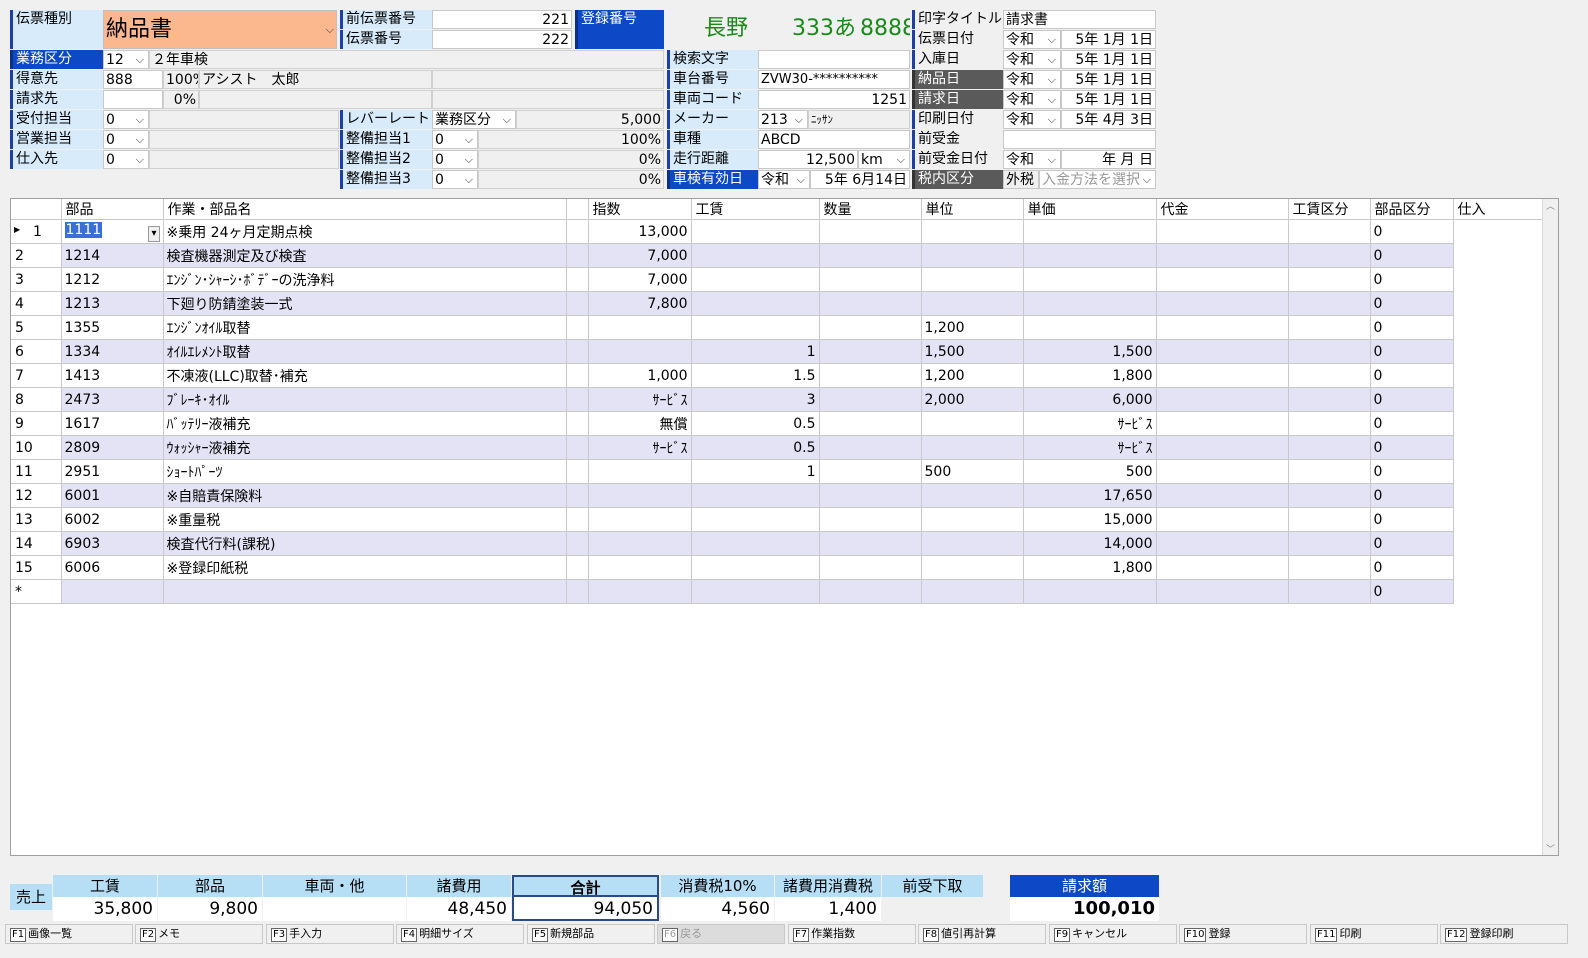  I want to click on grid-cell: 1,200, so click(972, 375).